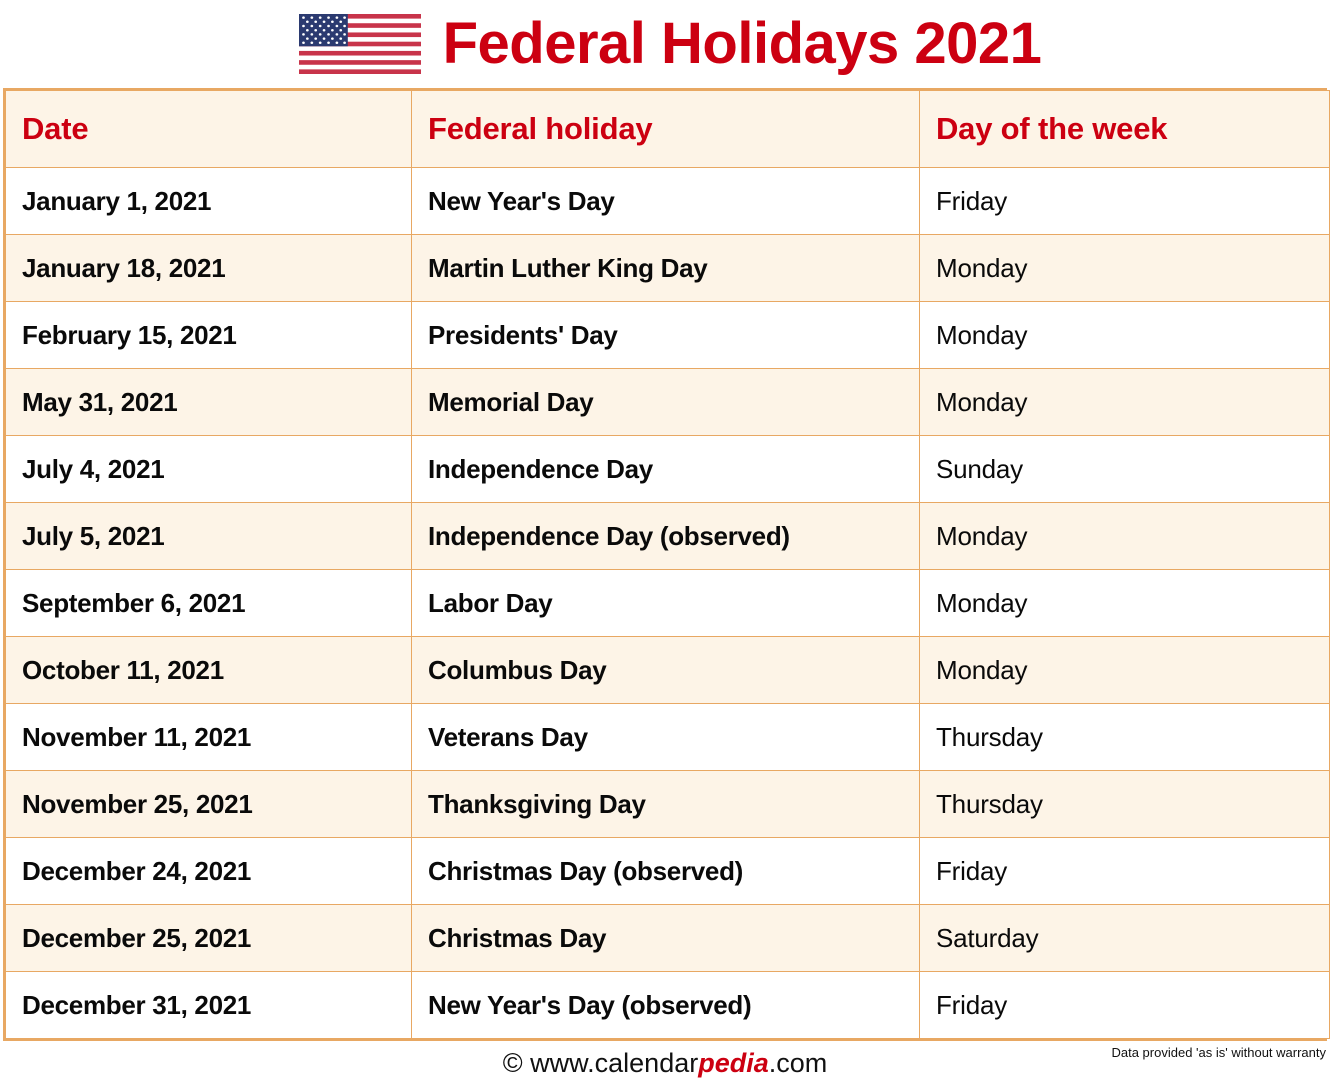 Image resolution: width=1330 pixels, height=1083 pixels. I want to click on column-header-date: Date, so click(208, 129).